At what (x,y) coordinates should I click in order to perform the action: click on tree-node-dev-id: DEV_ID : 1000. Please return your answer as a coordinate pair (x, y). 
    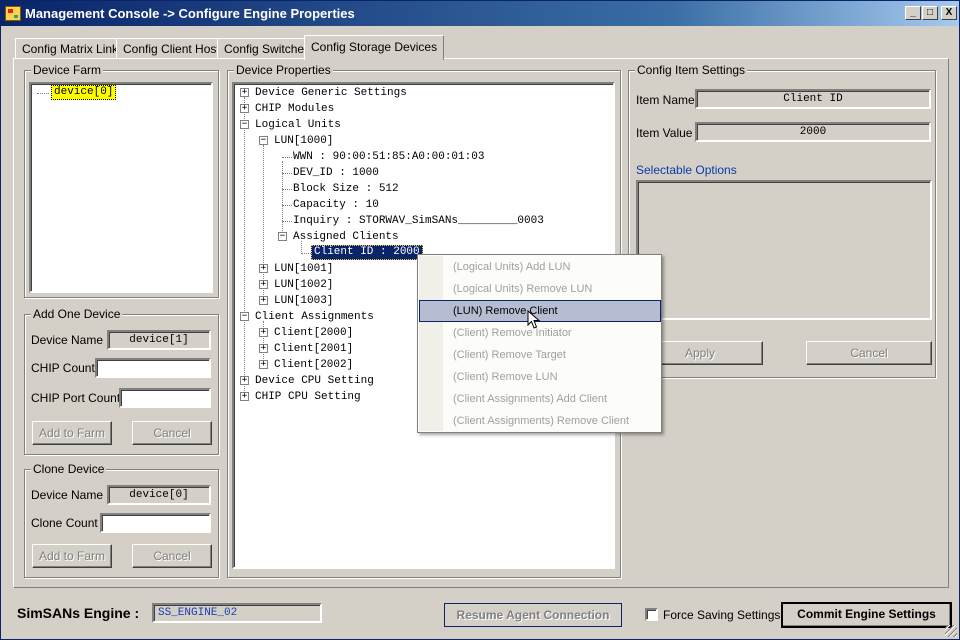
    Looking at the image, I should click on (336, 173).